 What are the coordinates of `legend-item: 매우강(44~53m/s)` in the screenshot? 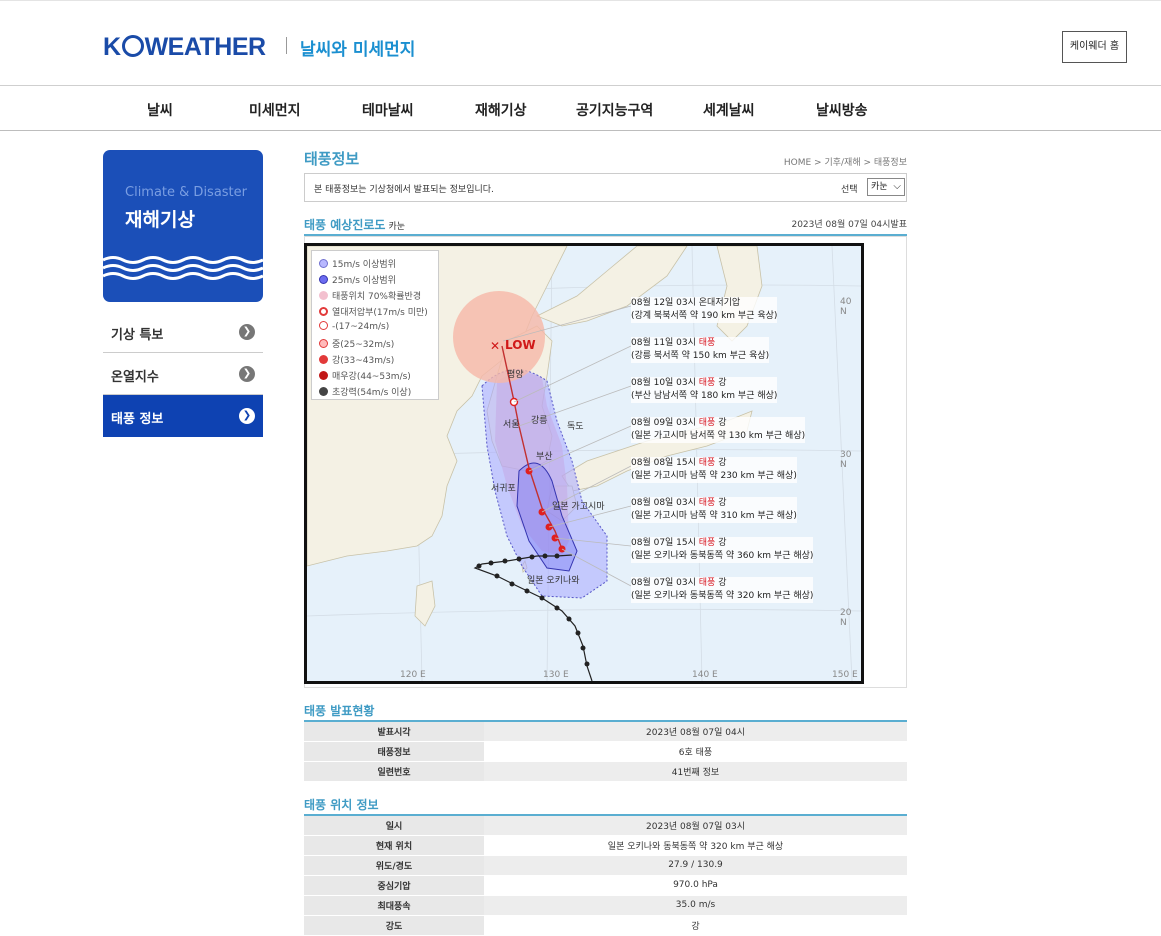 It's located at (365, 376).